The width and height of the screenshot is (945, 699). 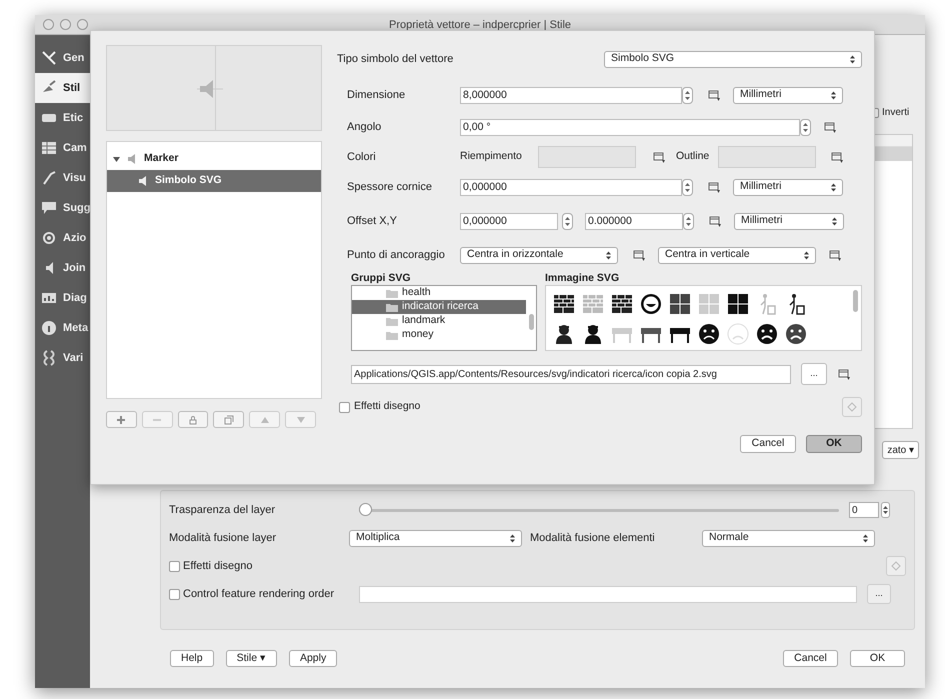 I want to click on down-triangle-icon, so click(x=301, y=420).